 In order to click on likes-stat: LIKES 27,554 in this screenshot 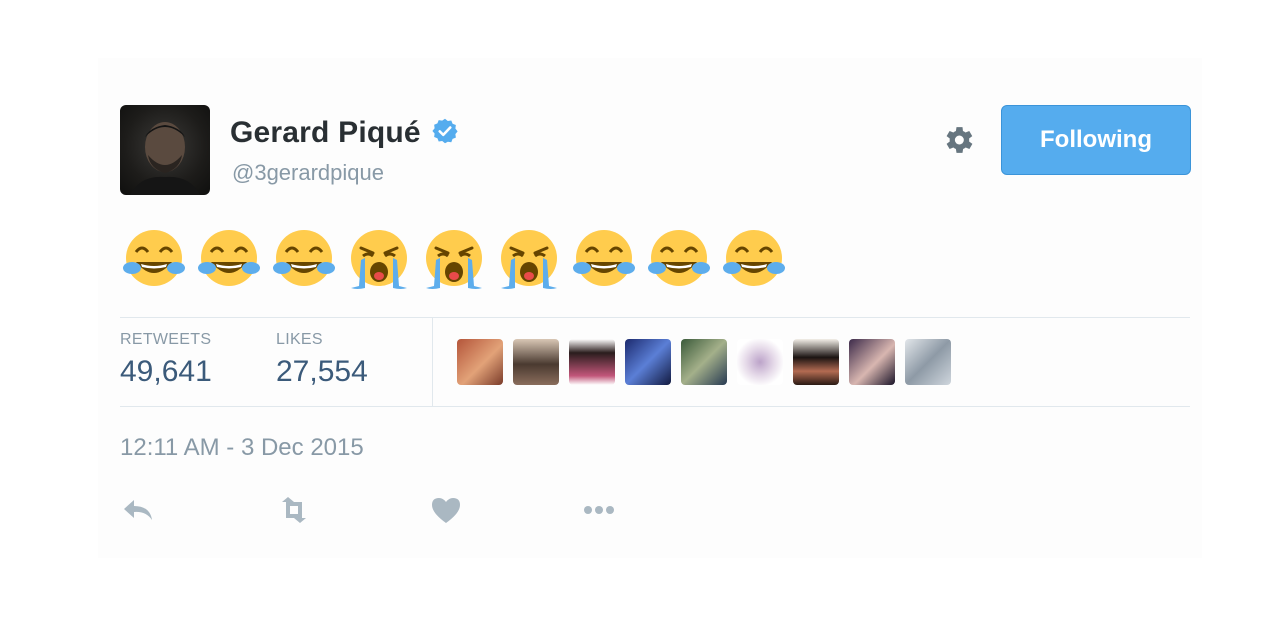, I will do `click(322, 360)`.